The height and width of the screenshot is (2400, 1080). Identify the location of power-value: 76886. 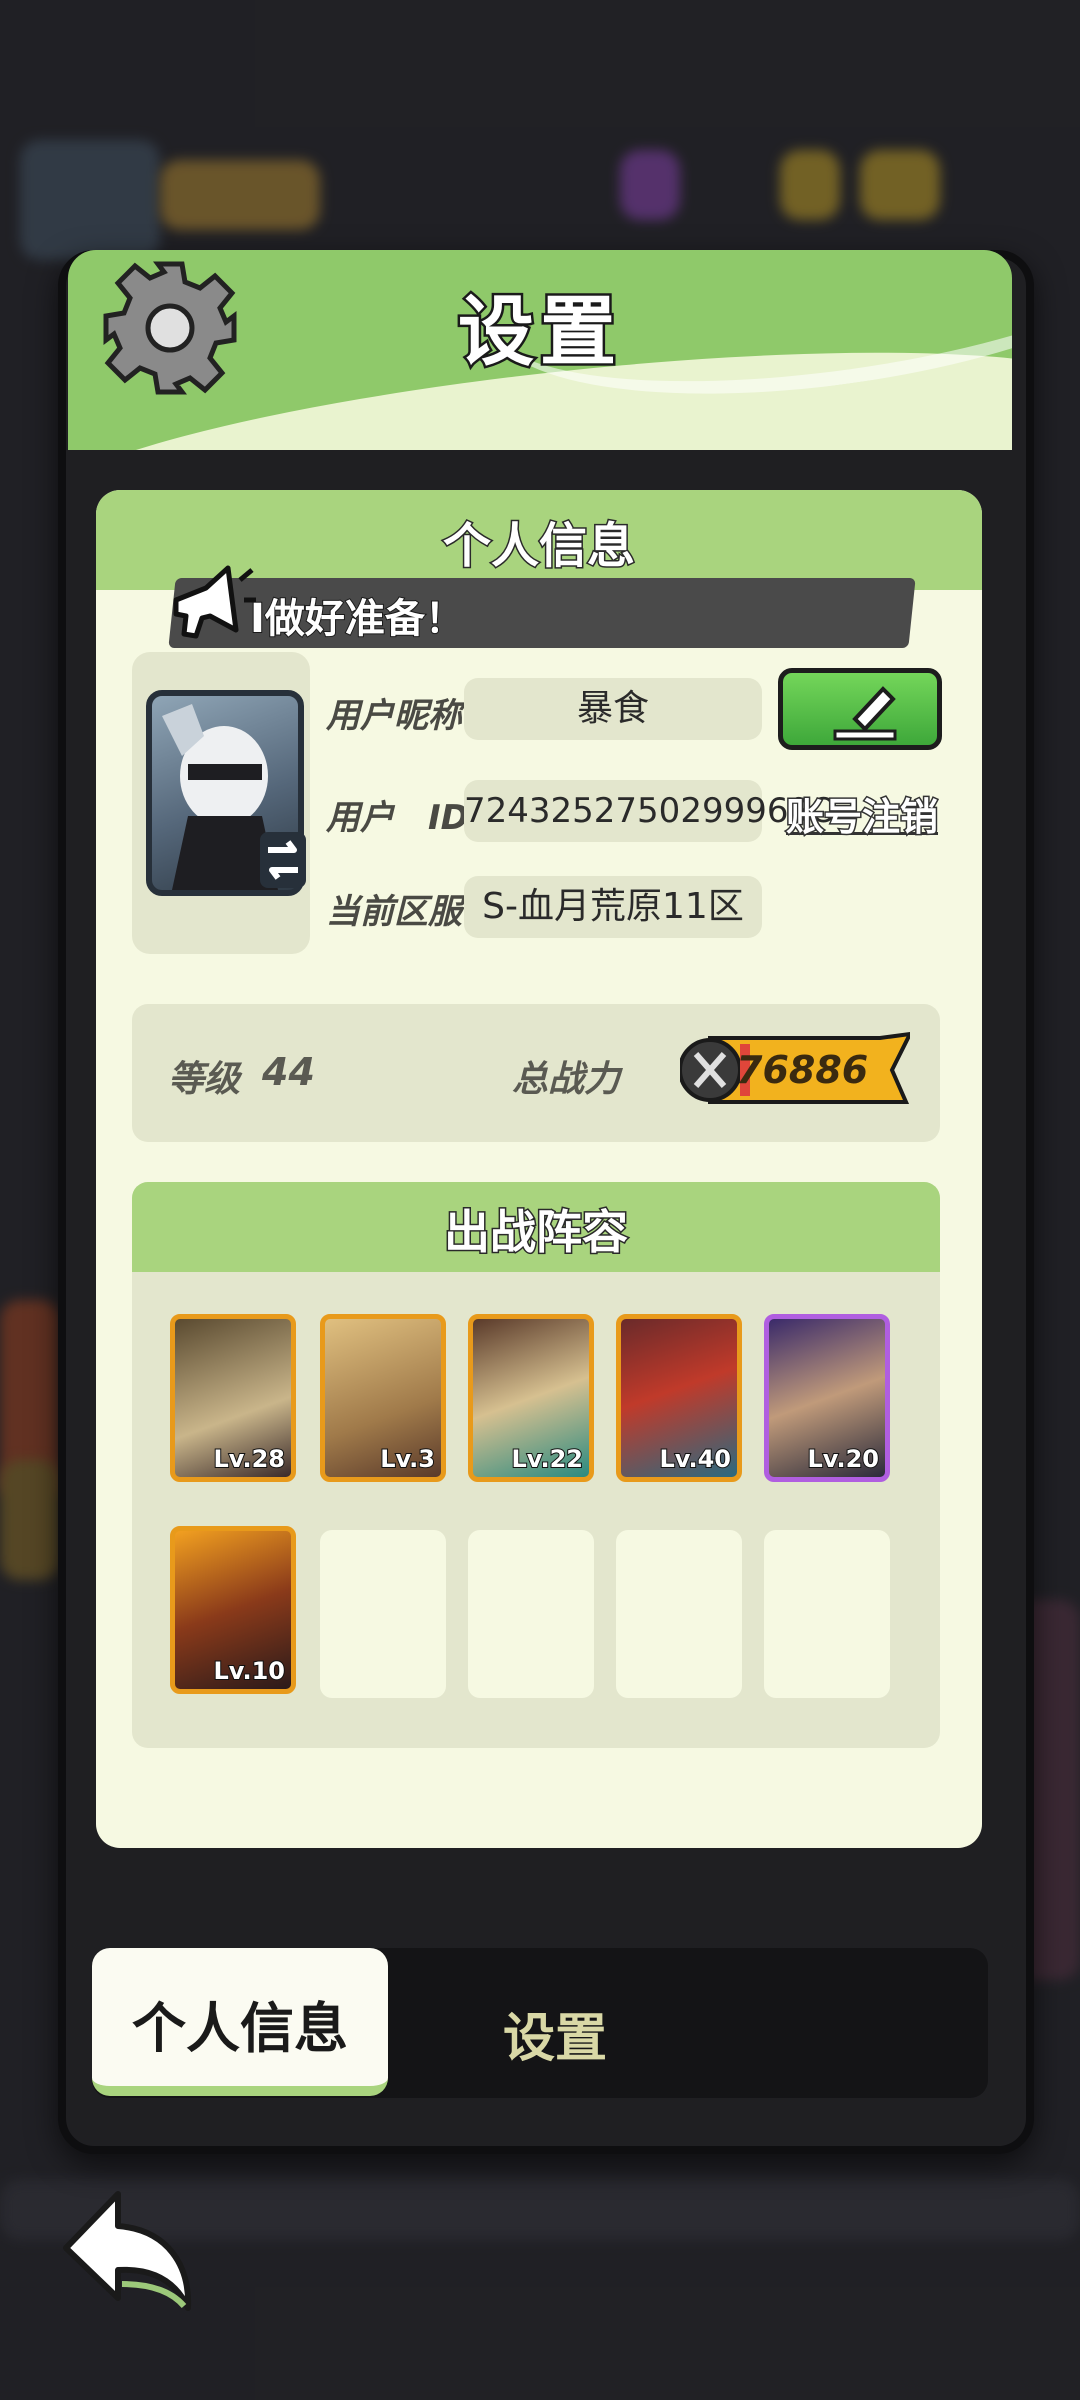
(802, 1070).